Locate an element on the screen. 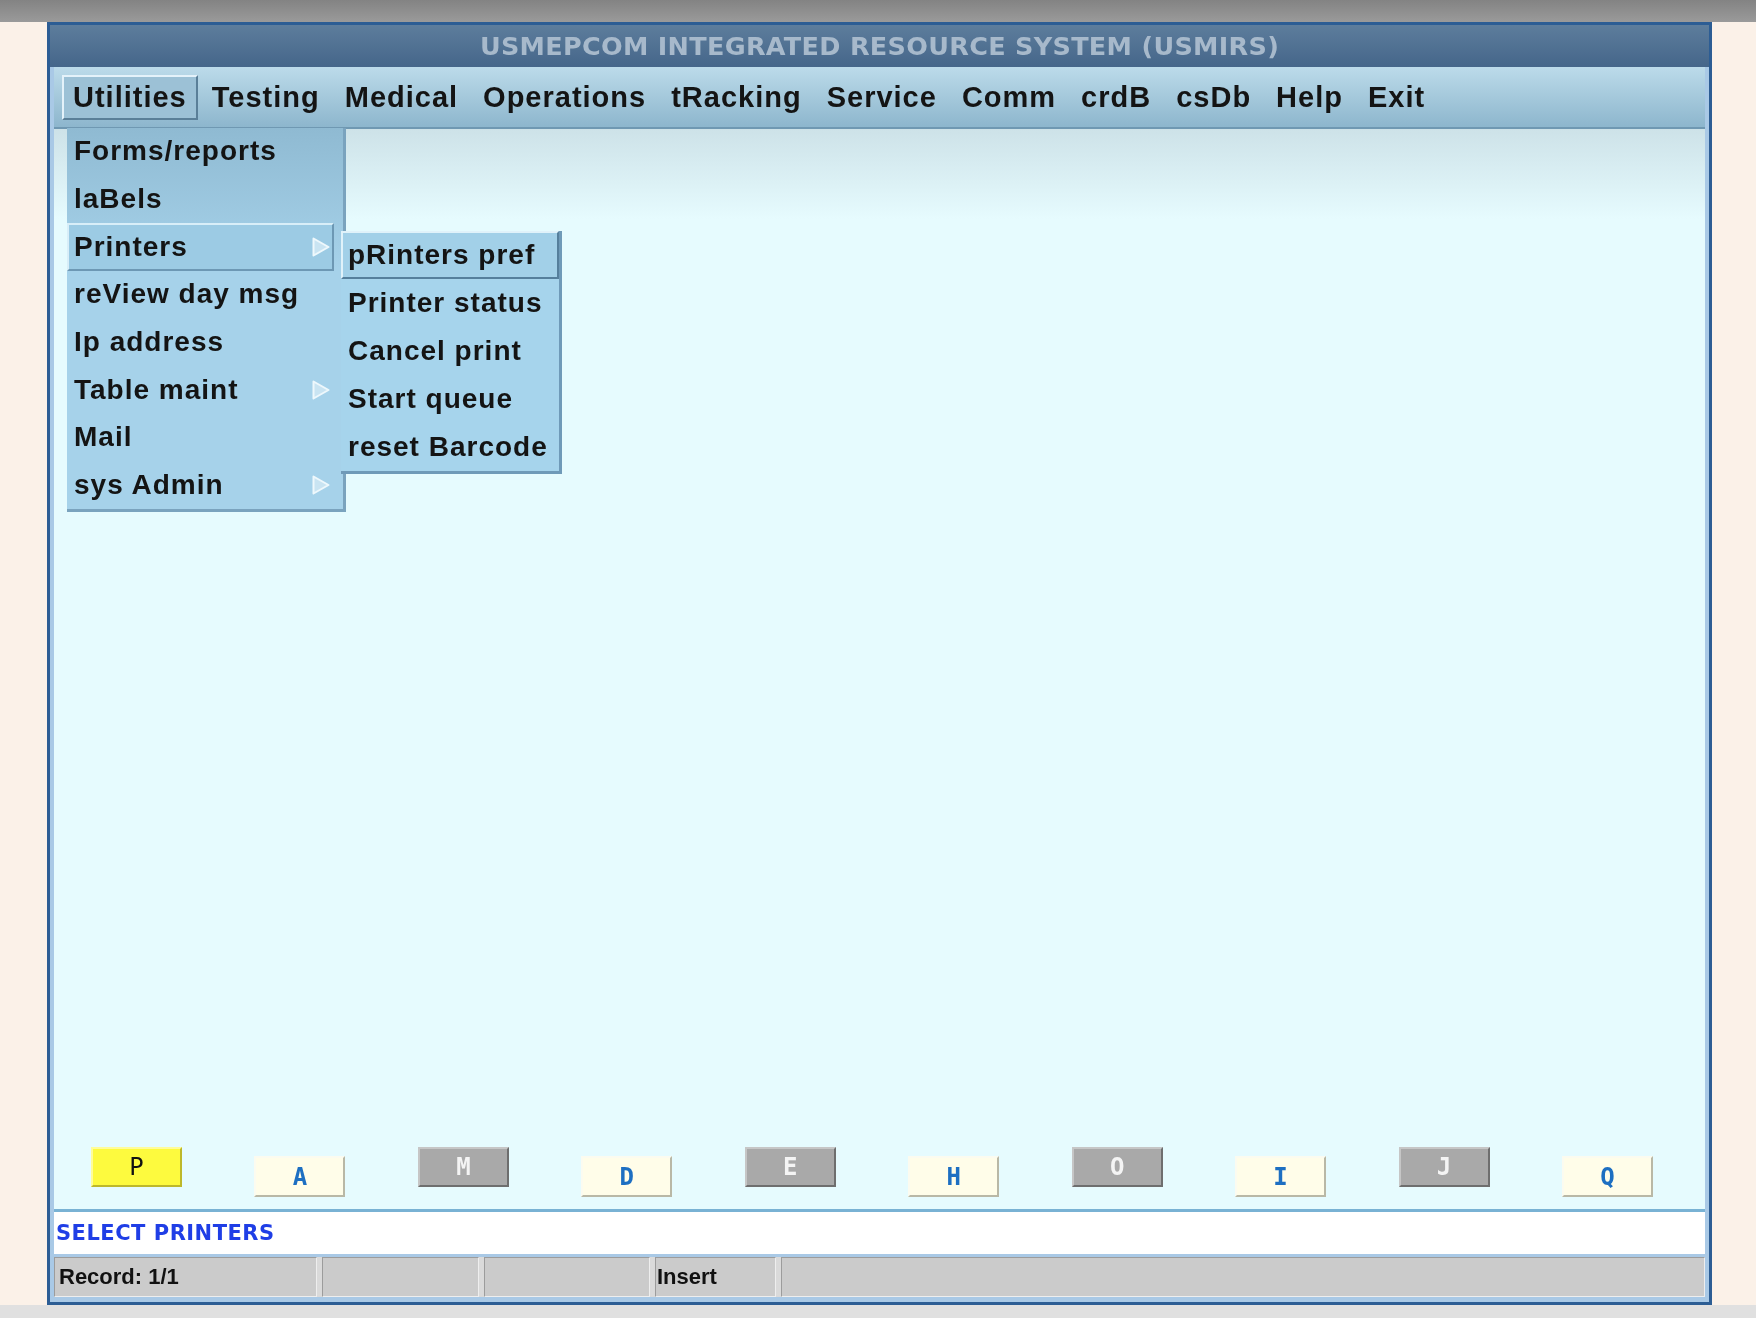  shortcut-button: A is located at coordinates (300, 1176).